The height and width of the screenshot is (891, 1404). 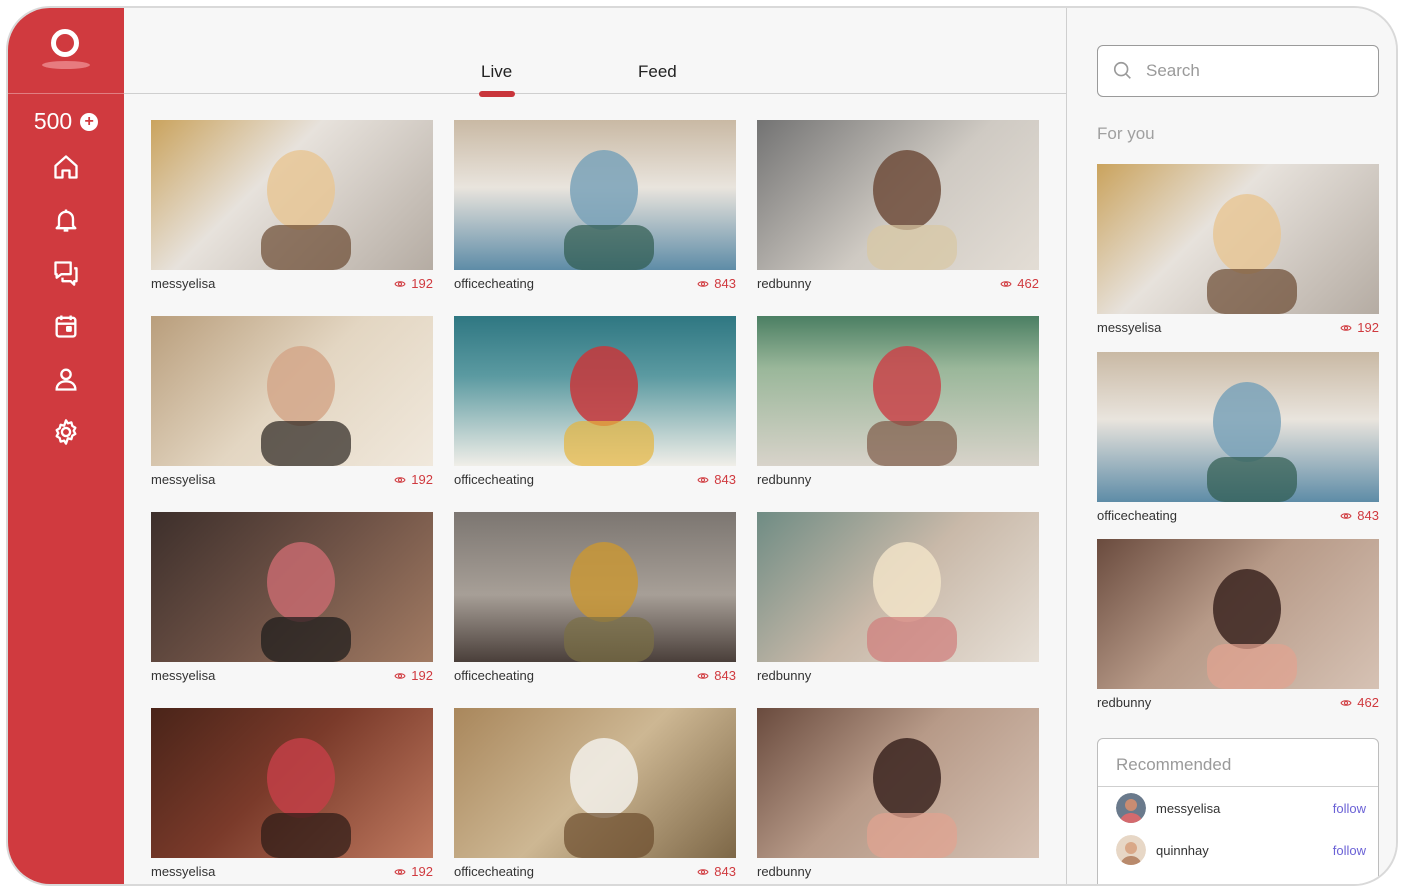 What do you see at coordinates (1244, 850) in the screenshot?
I see `recommended-username: quinnhay` at bounding box center [1244, 850].